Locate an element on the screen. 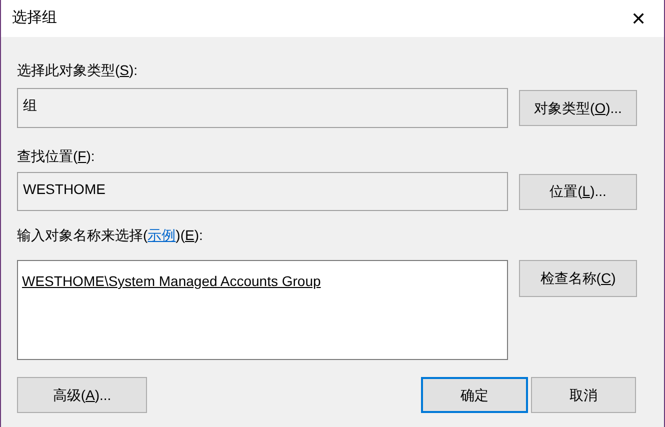 Image resolution: width=665 pixels, height=427 pixels. check-names-button: 检查名称(C) is located at coordinates (578, 278).